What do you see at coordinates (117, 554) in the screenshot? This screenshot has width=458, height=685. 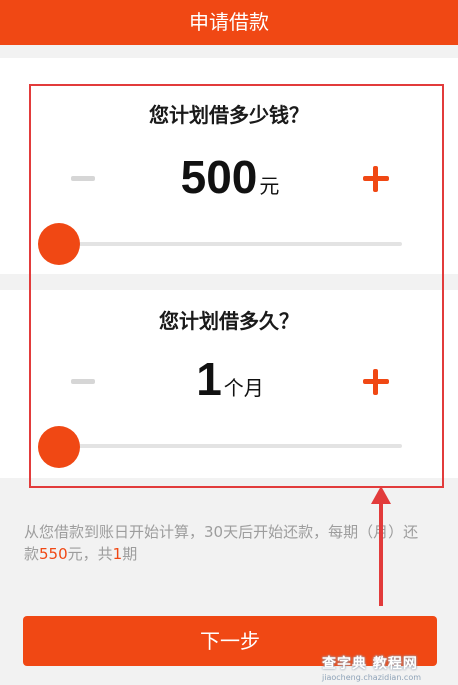 I see `repay-periods: 1` at bounding box center [117, 554].